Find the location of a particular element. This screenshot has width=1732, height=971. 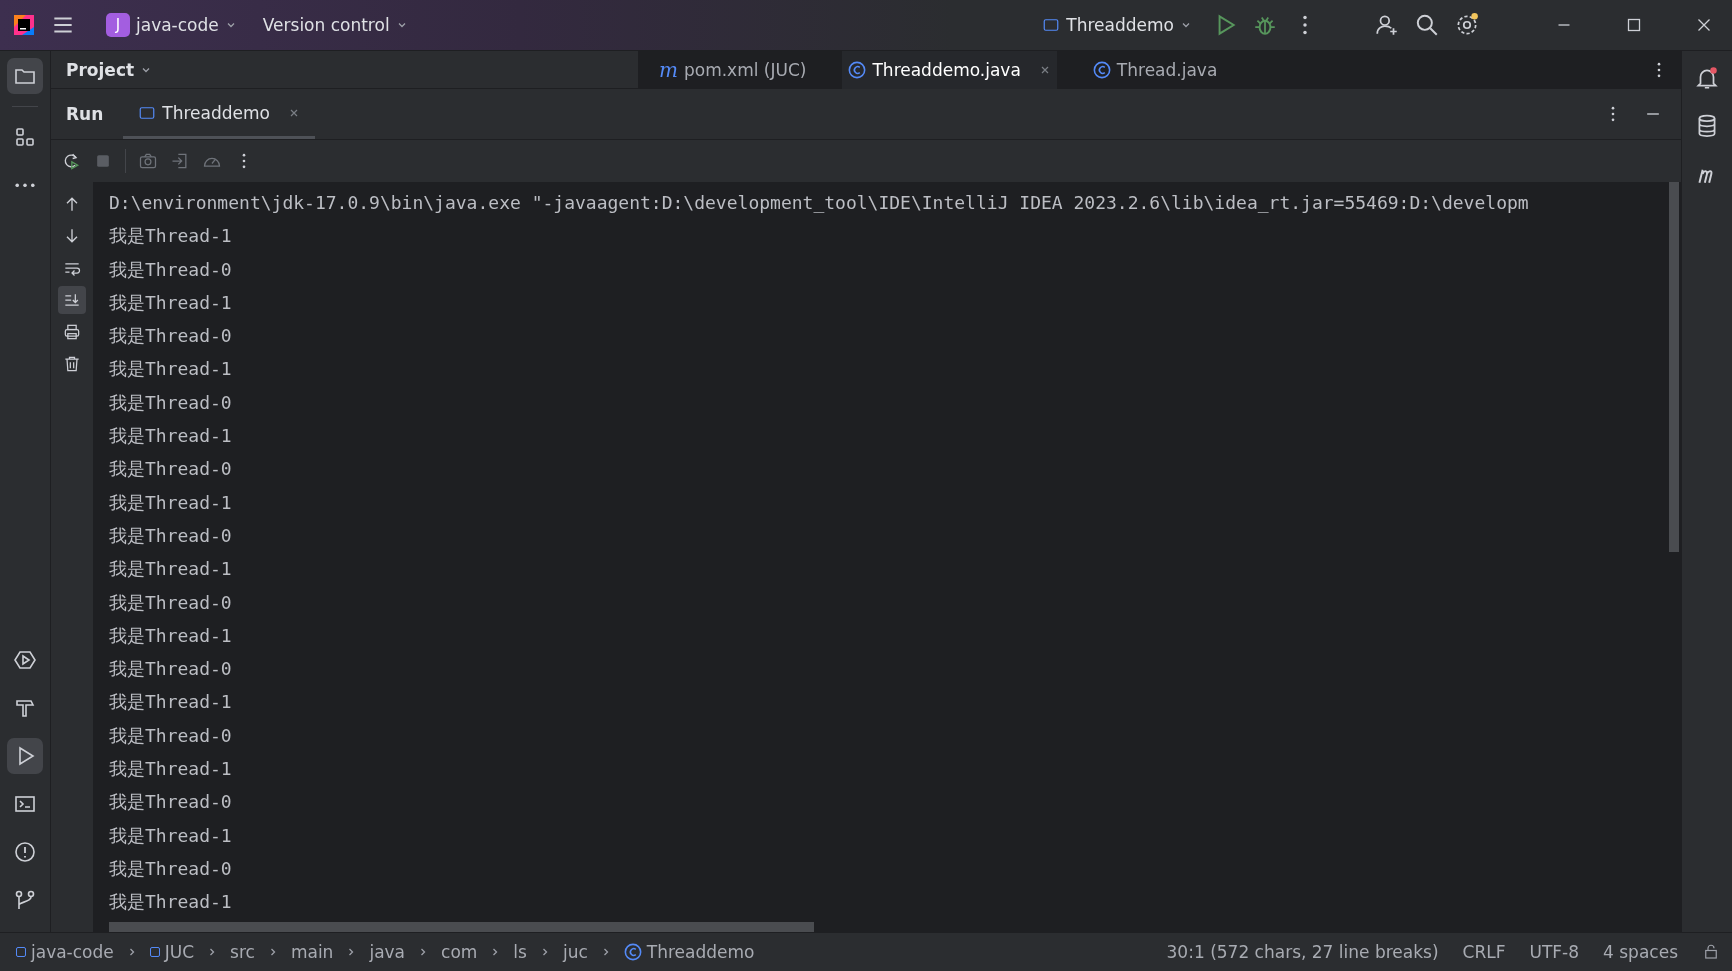

project-pane-title: Project is located at coordinates (109, 69).